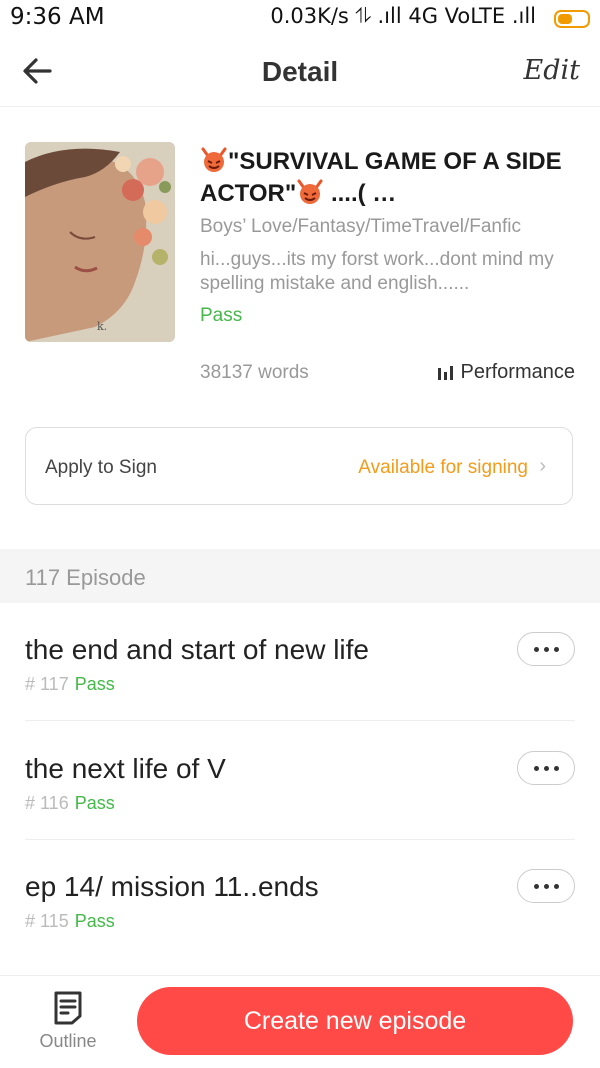 The image size is (600, 1068). What do you see at coordinates (443, 467) in the screenshot?
I see `signing-status: Available for signing` at bounding box center [443, 467].